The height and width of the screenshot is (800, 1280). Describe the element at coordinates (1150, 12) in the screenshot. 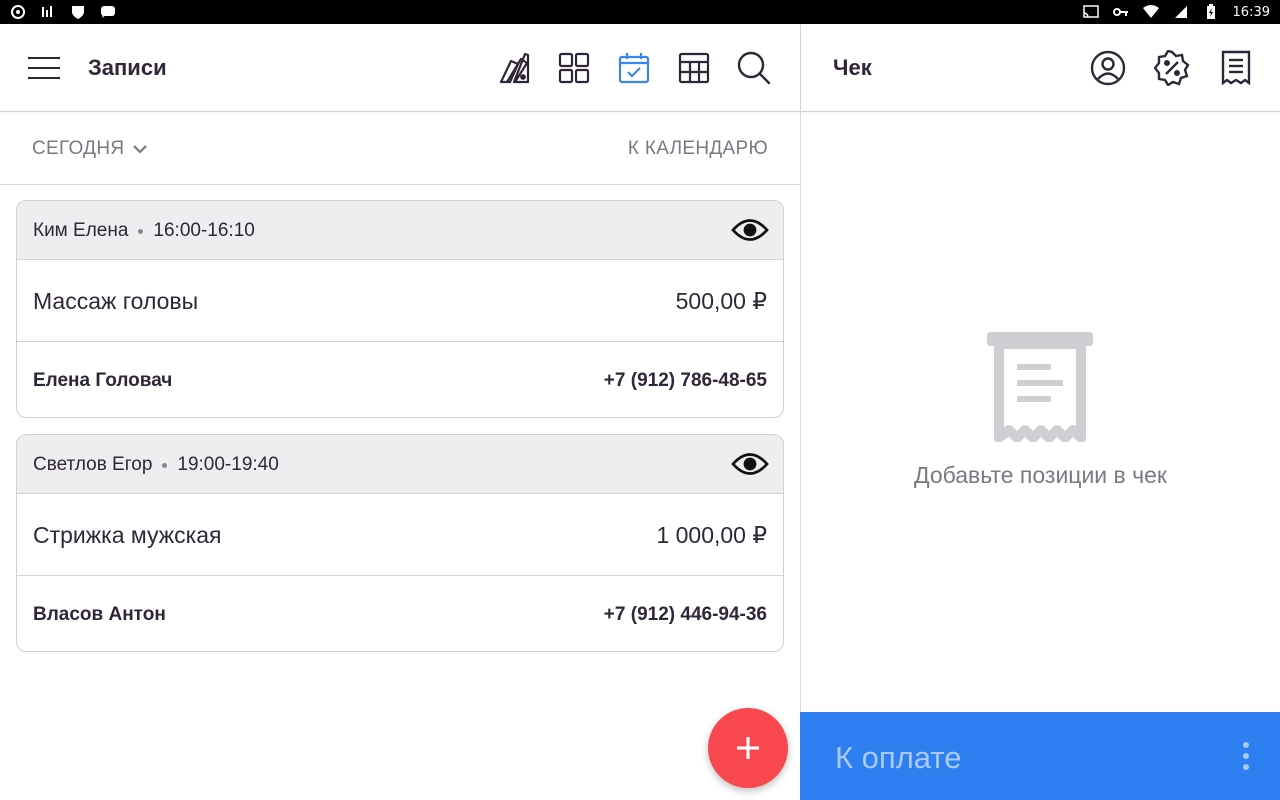

I see `wifi-icon` at that location.